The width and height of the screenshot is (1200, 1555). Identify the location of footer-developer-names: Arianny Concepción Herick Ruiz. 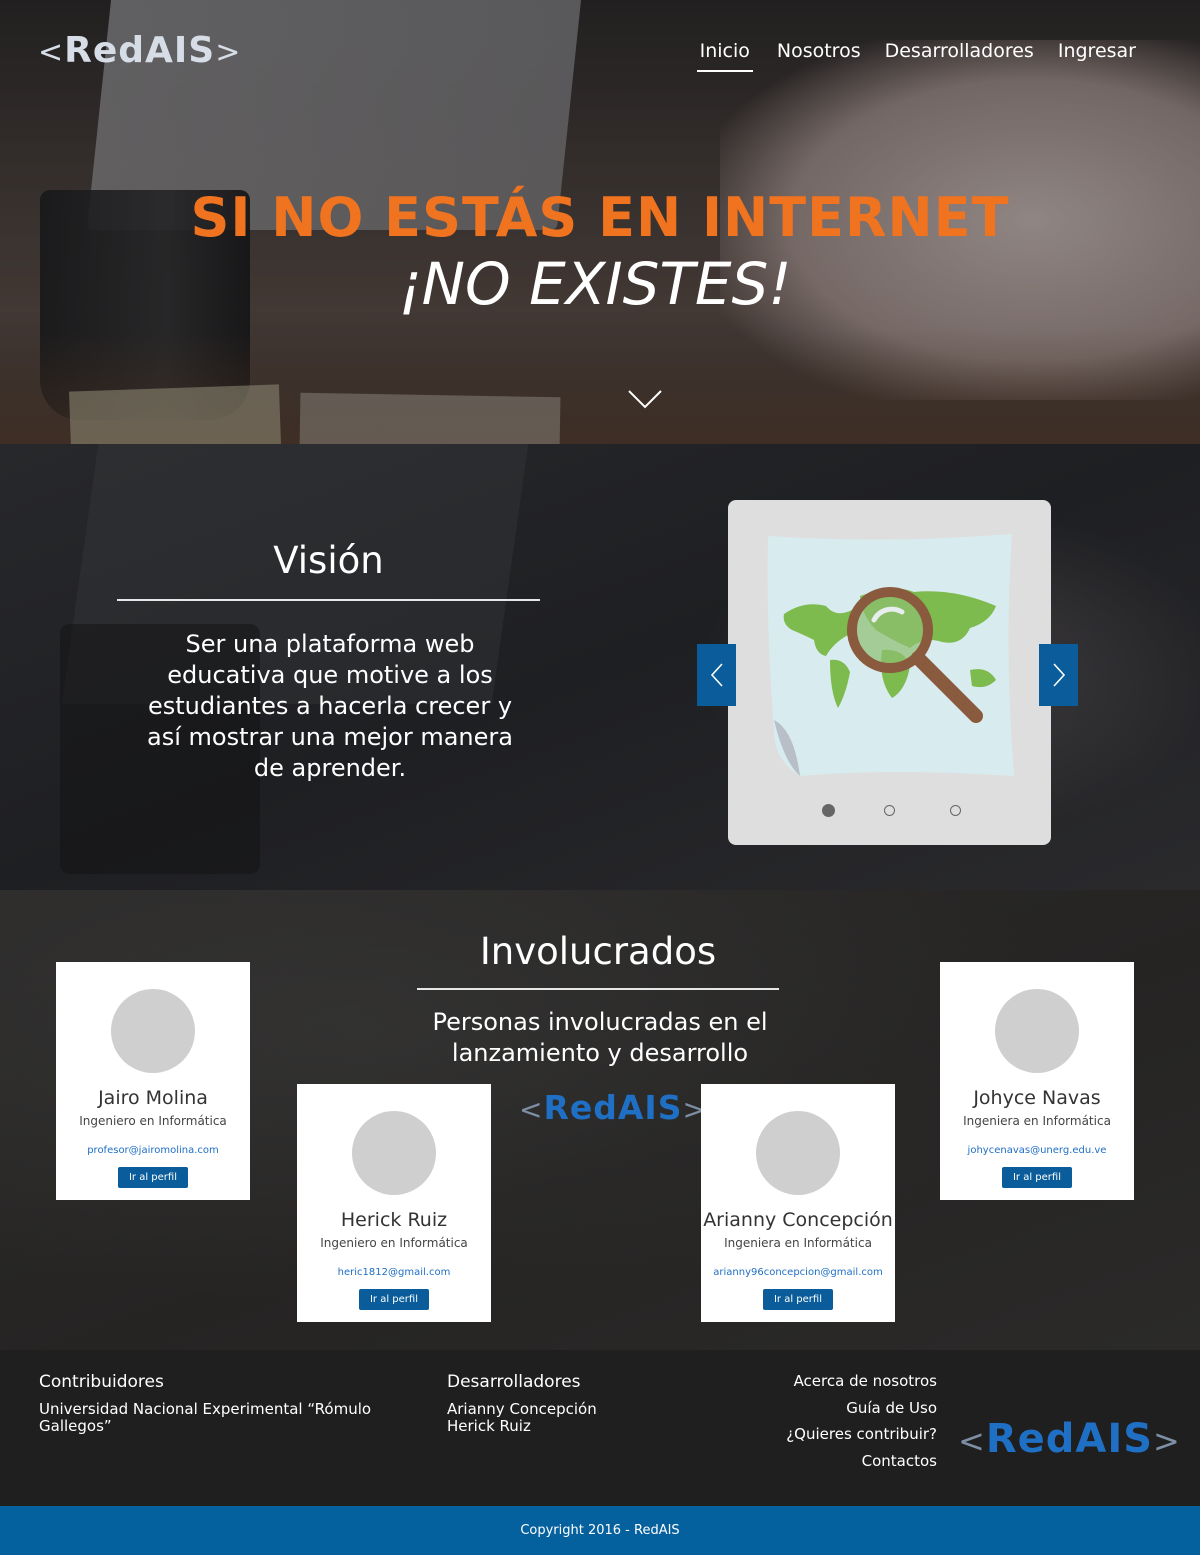
(572, 1418).